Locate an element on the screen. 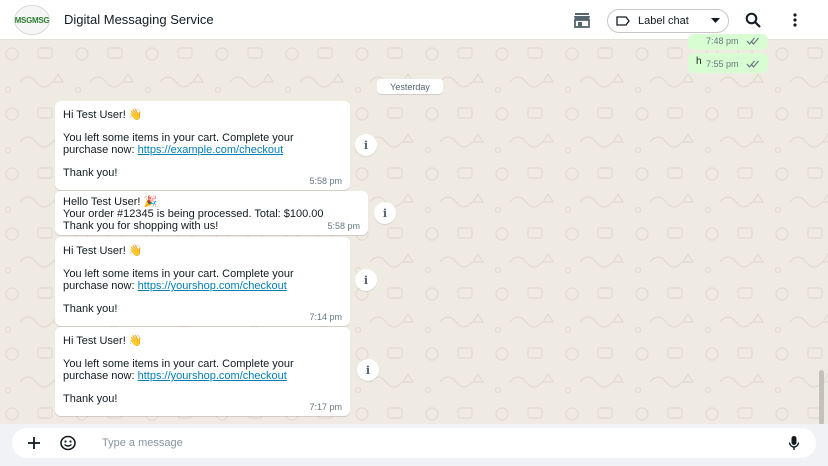 This screenshot has width=828, height=466. message-time: 7:14 pm is located at coordinates (325, 317).